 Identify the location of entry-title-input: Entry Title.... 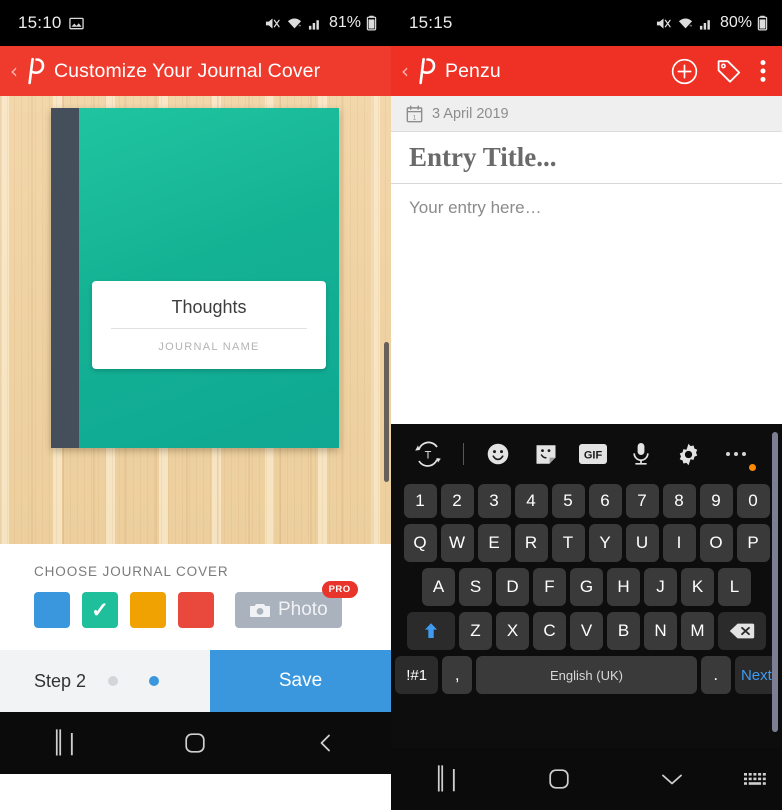
(586, 158).